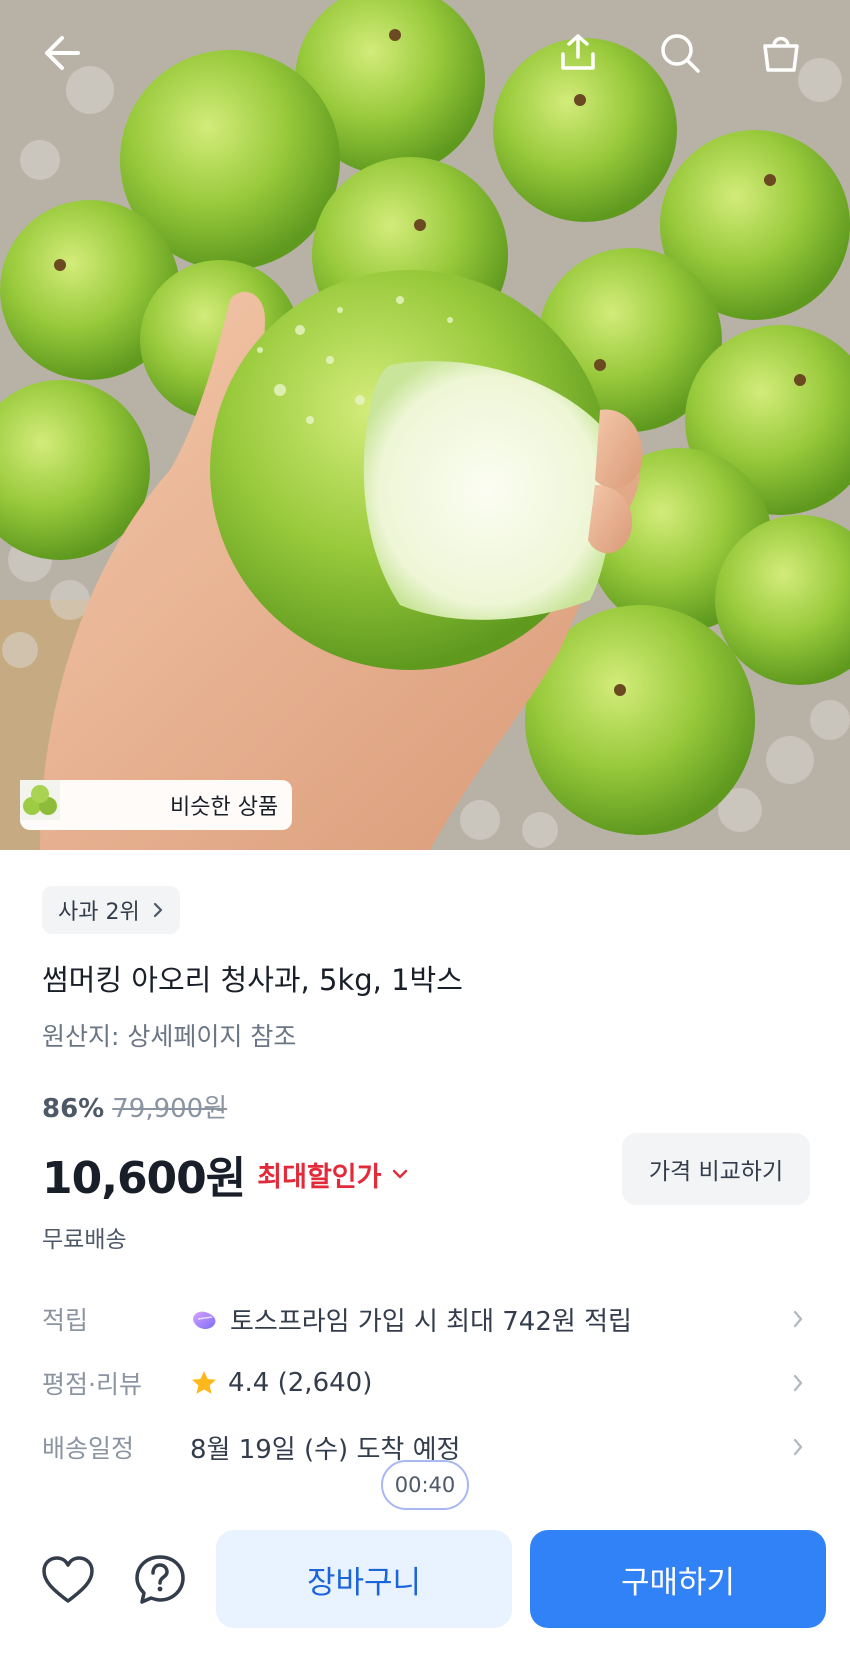  What do you see at coordinates (73, 1109) in the screenshot?
I see `discount-percent: 86%` at bounding box center [73, 1109].